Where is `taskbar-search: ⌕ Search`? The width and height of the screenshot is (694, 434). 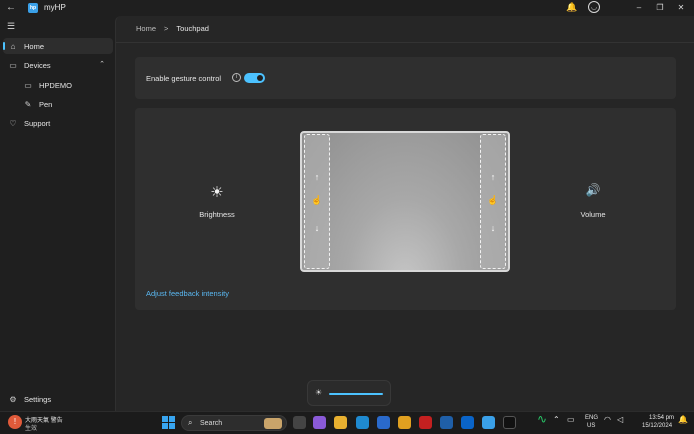
taskbar-search: ⌕ Search is located at coordinates (234, 423).